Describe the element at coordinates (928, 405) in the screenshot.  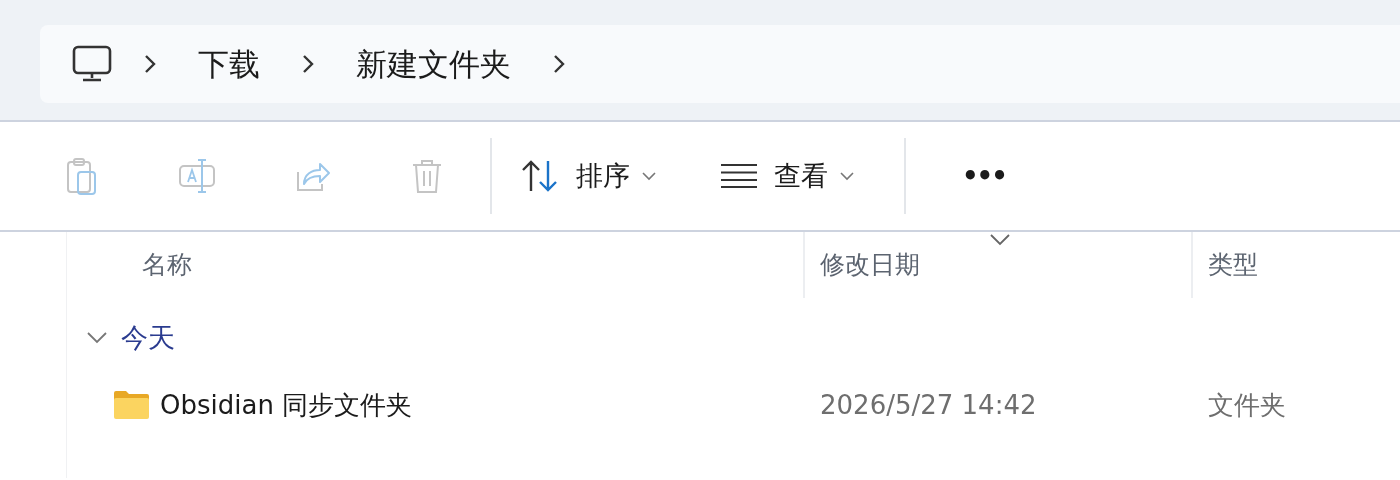
I see `date-cell-text: 2026/5/27 14:42` at that location.